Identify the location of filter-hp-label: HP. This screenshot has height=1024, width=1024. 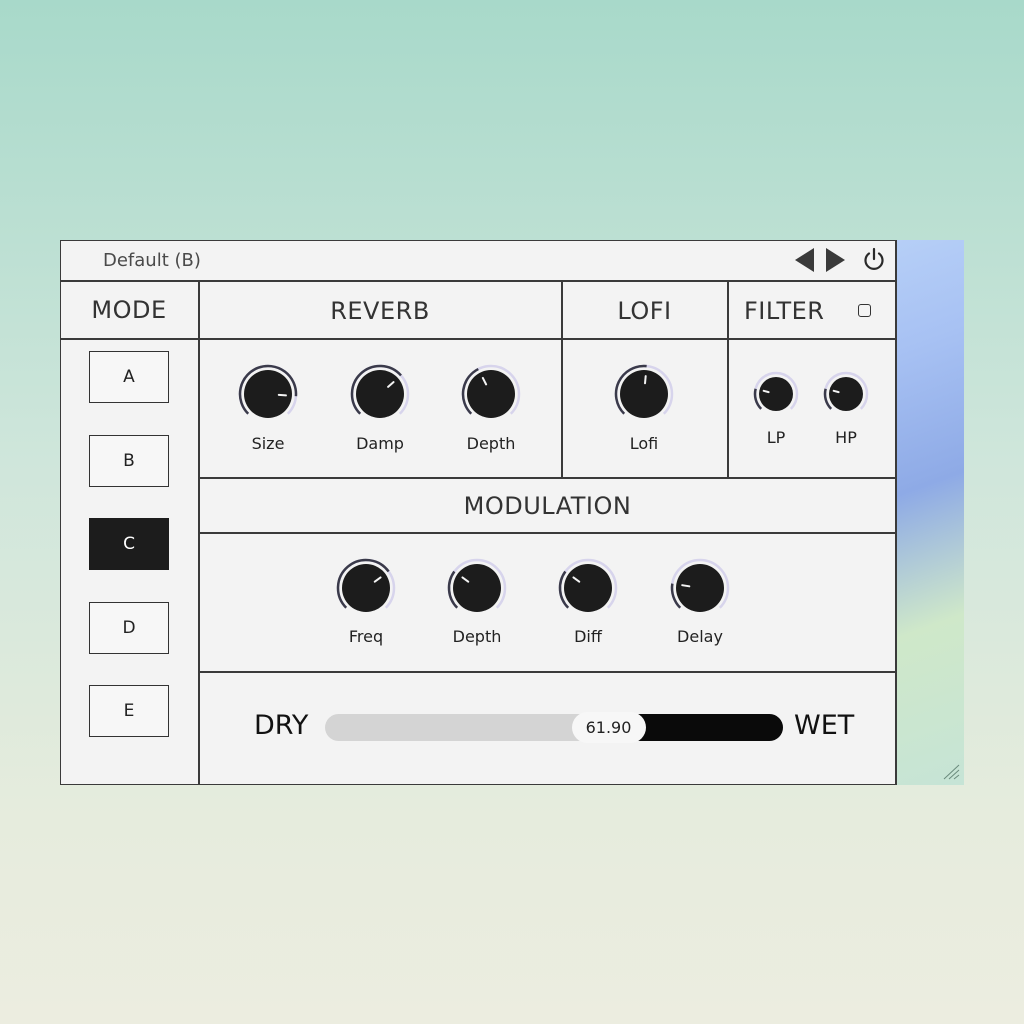
(846, 437).